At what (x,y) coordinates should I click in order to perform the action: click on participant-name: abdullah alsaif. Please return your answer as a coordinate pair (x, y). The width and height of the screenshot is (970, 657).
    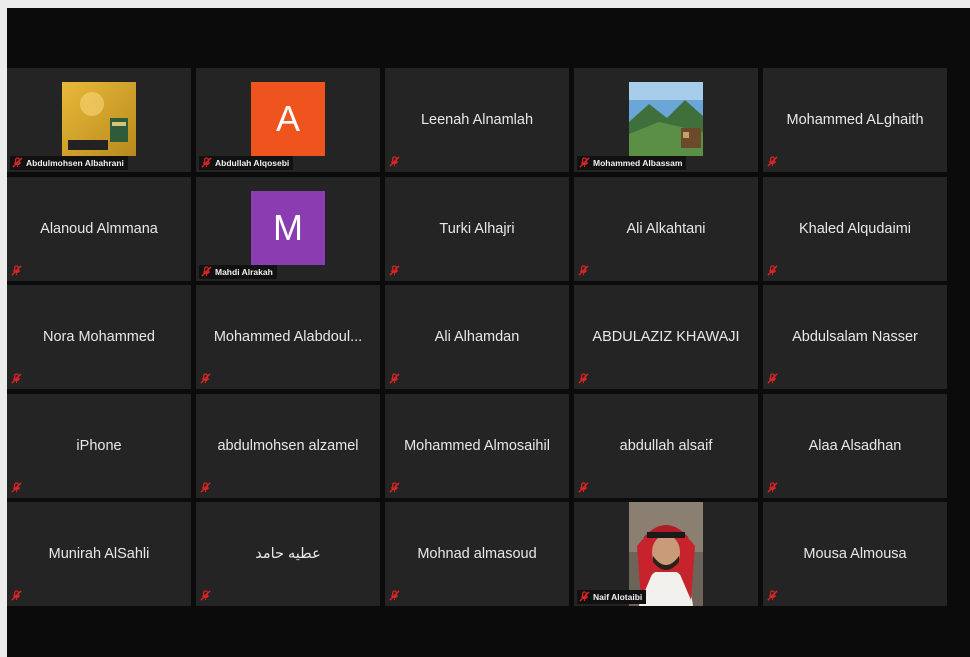
    Looking at the image, I should click on (666, 445).